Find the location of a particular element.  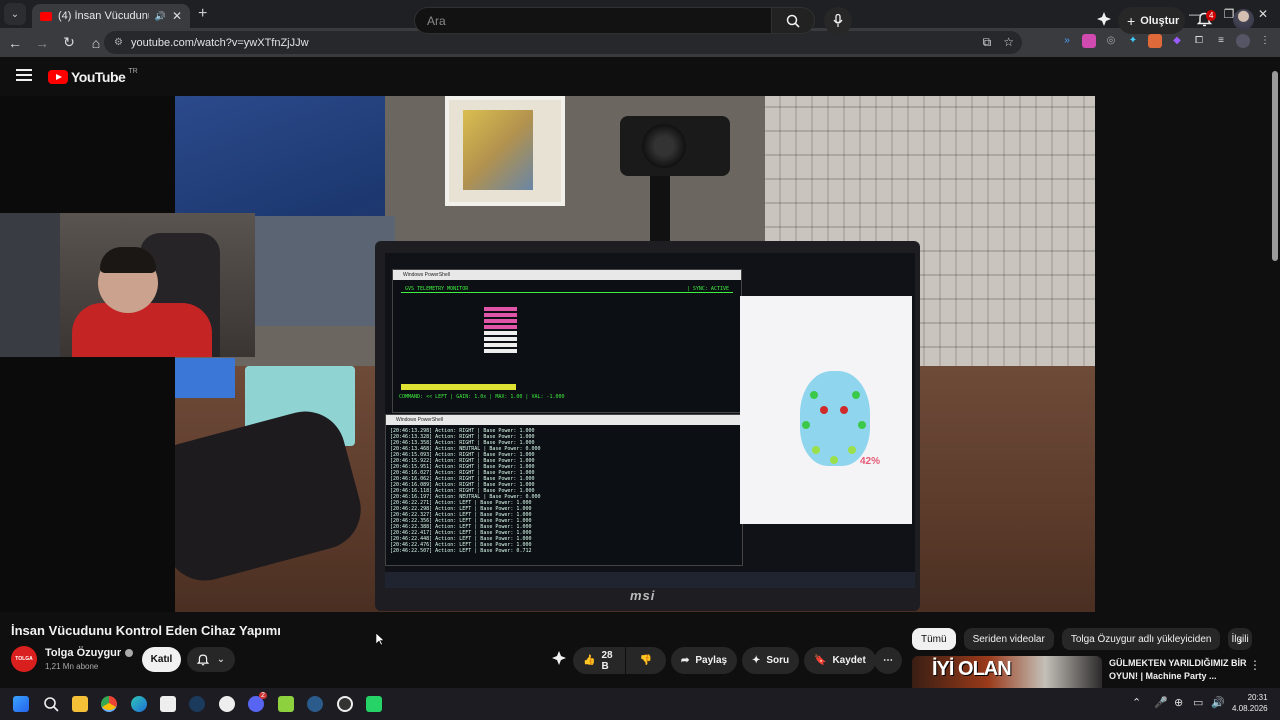

close-tab-icon: ✕ is located at coordinates (177, 16).